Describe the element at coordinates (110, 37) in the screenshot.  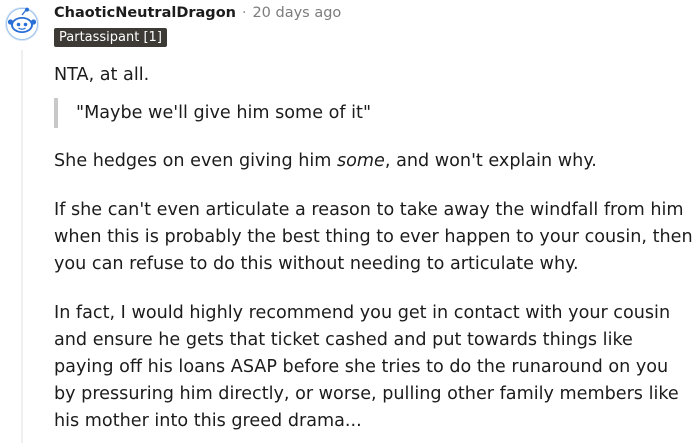
I see `user-flair: Partassipant [1]` at that location.